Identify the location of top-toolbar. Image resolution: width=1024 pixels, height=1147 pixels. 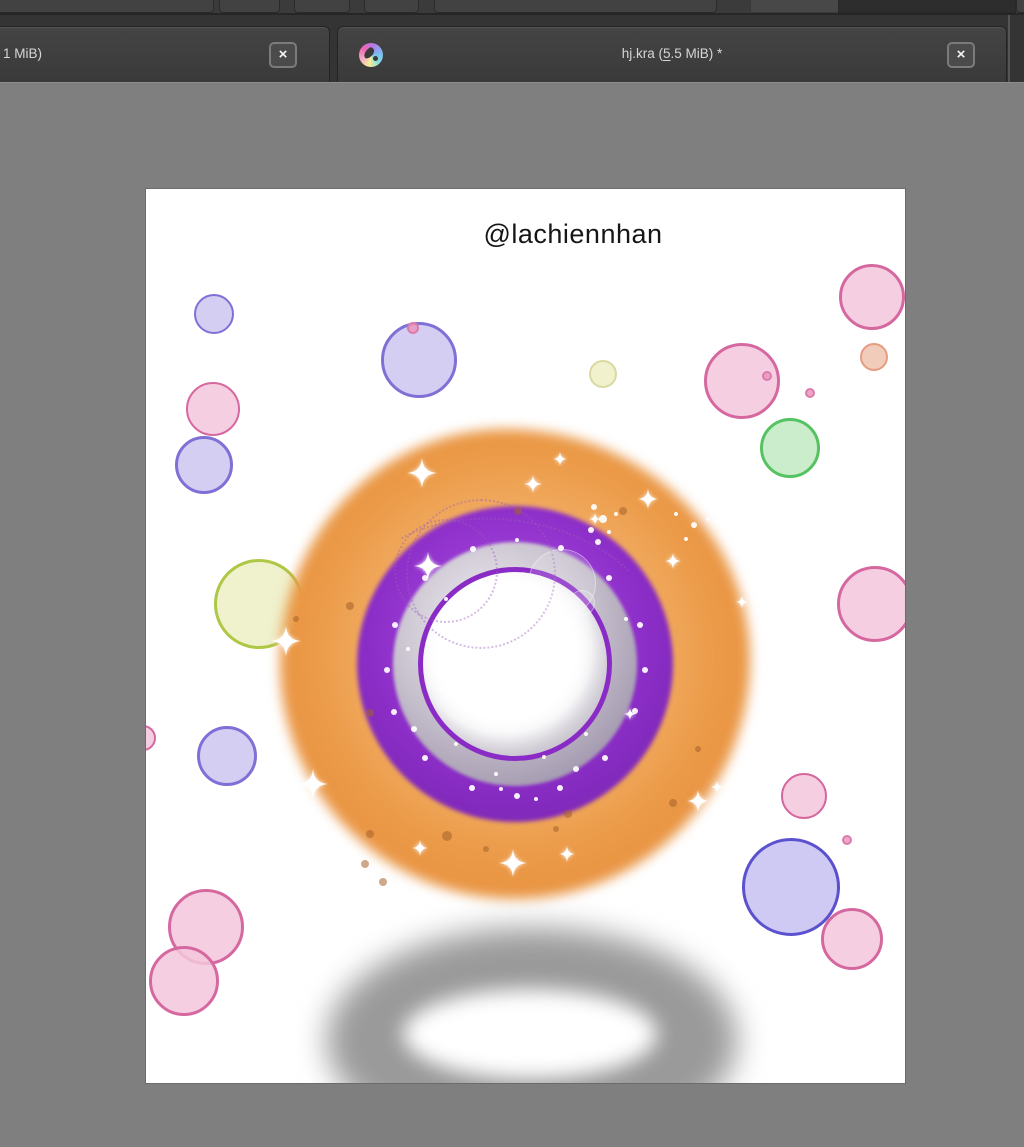
(512, 7).